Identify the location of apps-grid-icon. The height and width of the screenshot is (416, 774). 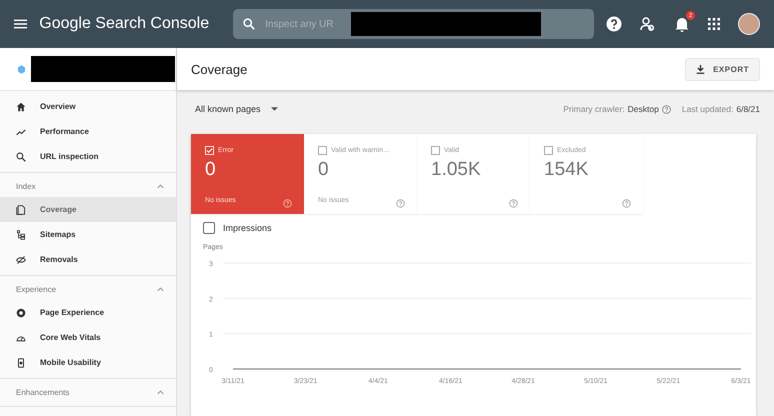
(714, 24).